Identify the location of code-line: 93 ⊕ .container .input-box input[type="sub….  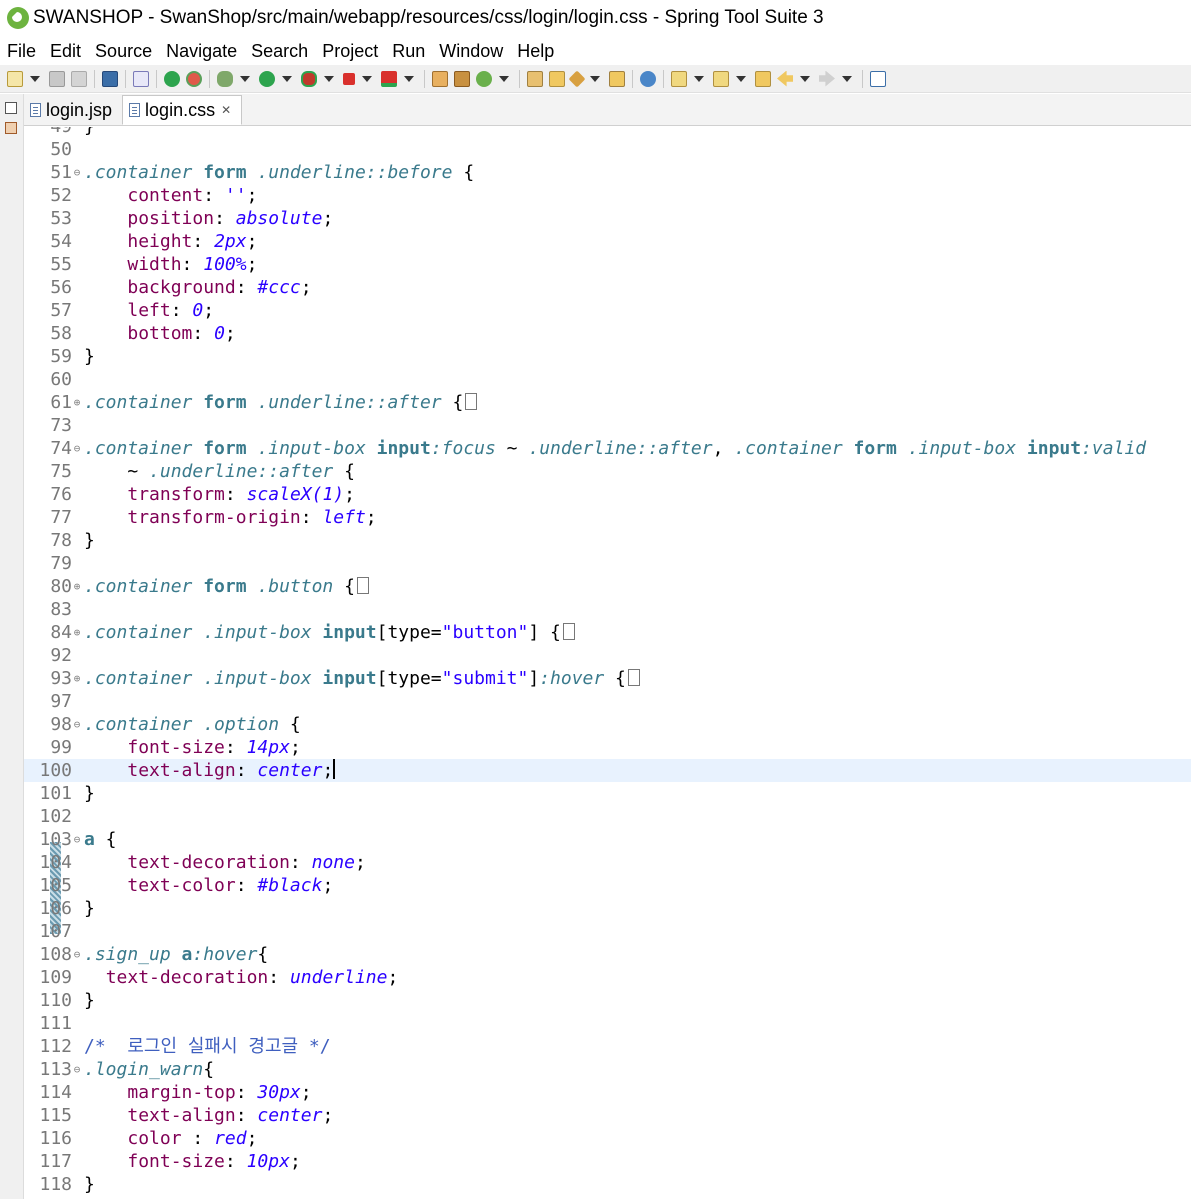
(607, 678).